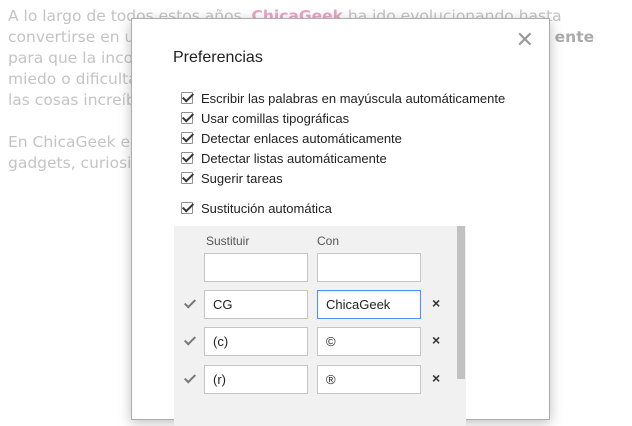 The height and width of the screenshot is (426, 632). I want to click on option-label: Sustitución automática, so click(266, 208).